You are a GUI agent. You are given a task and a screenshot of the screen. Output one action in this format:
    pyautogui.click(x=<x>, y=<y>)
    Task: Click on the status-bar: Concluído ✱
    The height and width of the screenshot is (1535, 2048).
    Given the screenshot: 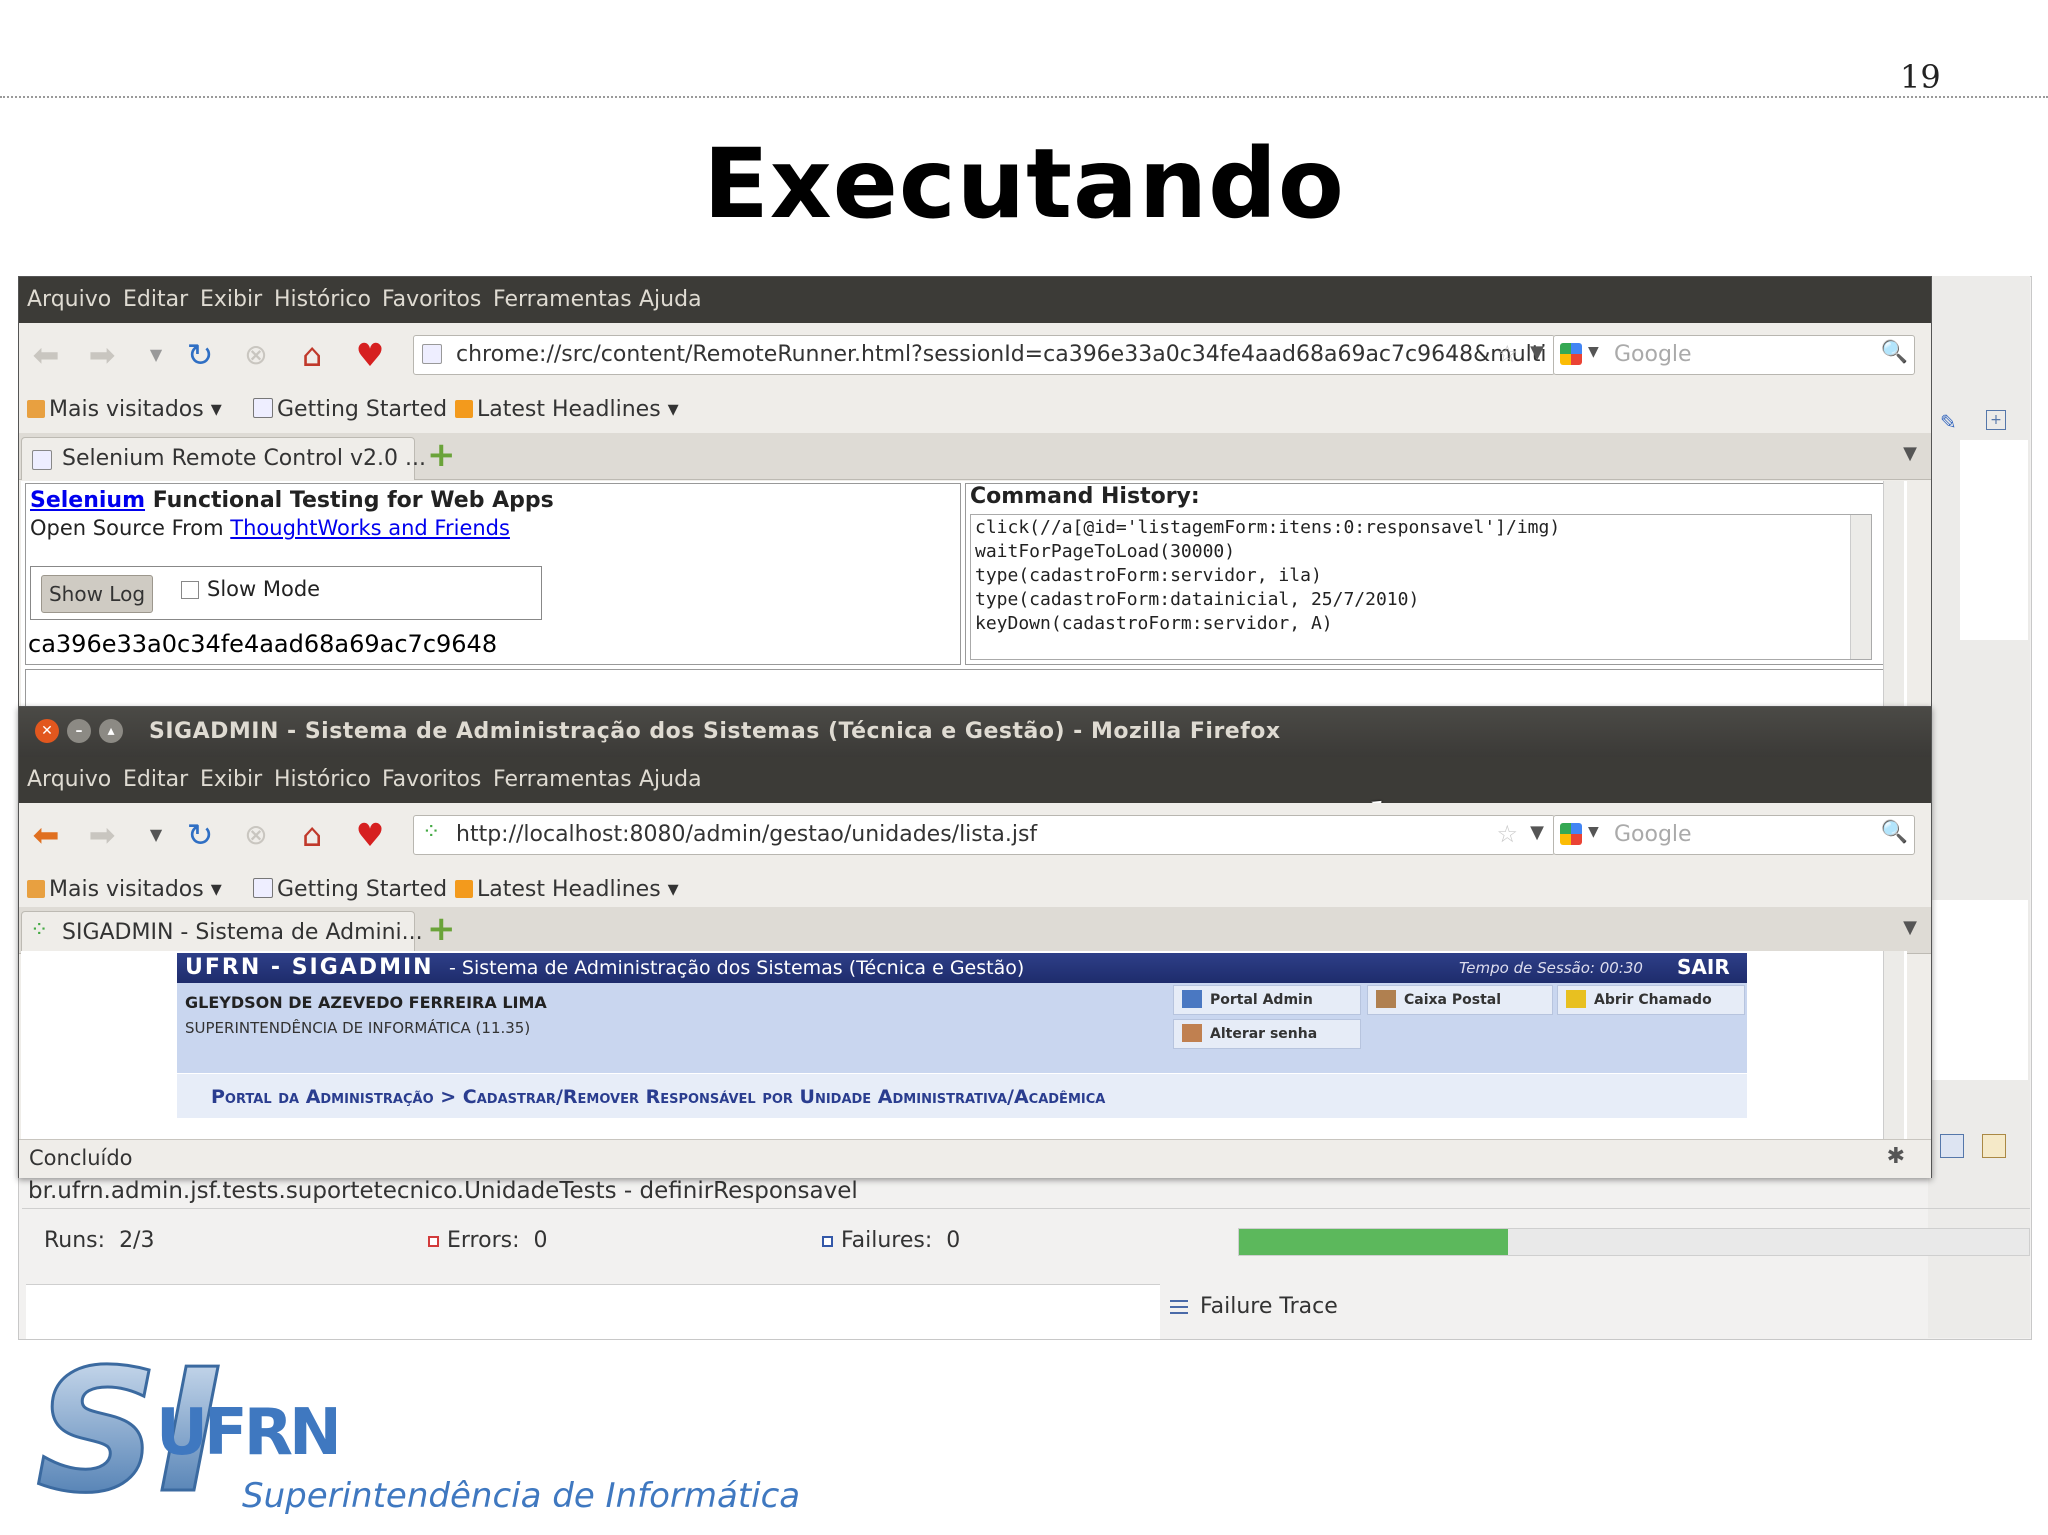 What is the action you would take?
    pyautogui.click(x=975, y=1158)
    